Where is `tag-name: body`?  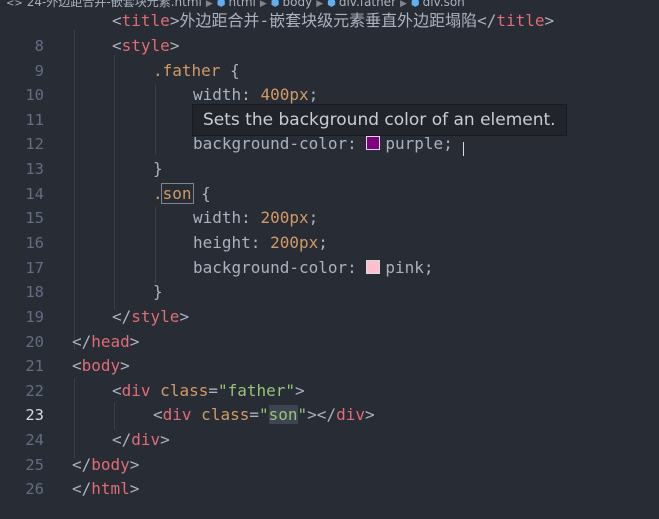 tag-name: body is located at coordinates (110, 464).